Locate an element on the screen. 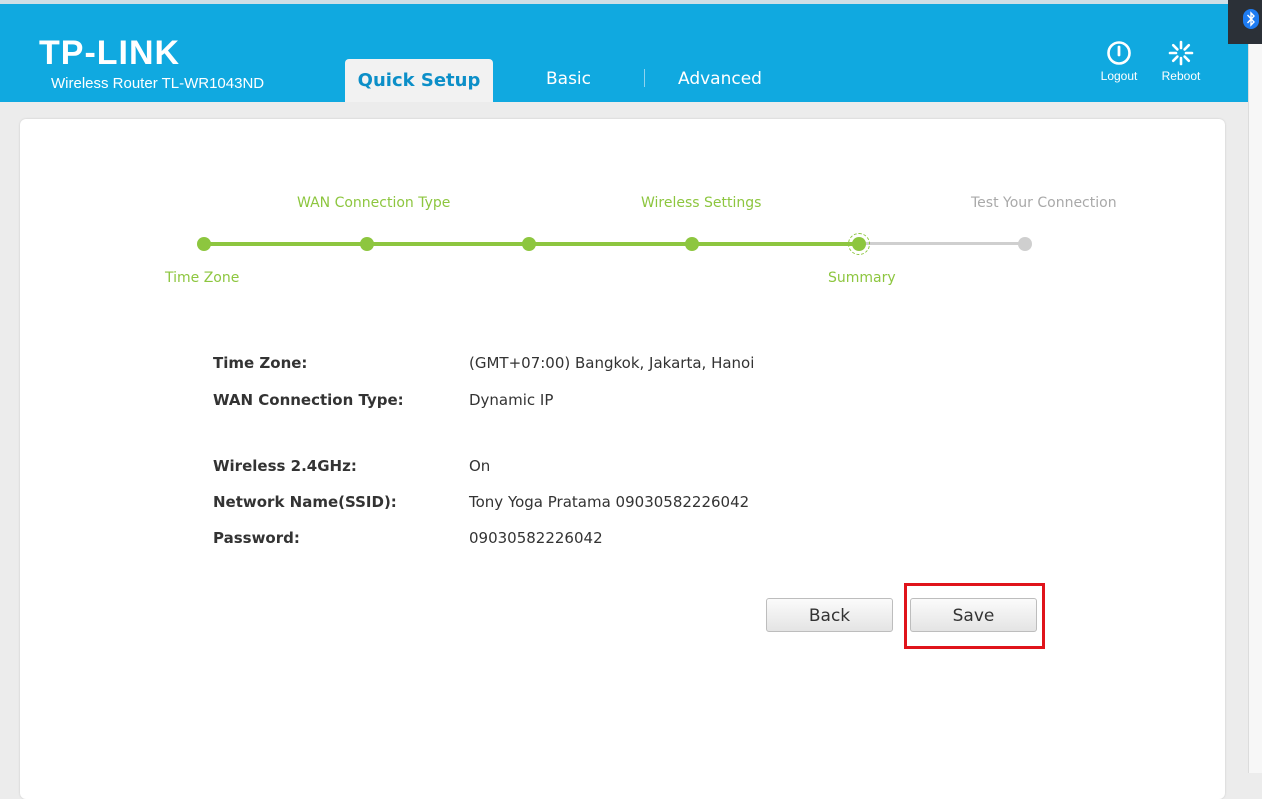 The width and height of the screenshot is (1262, 799). step-label-test: Test Your Connection is located at coordinates (1044, 203).